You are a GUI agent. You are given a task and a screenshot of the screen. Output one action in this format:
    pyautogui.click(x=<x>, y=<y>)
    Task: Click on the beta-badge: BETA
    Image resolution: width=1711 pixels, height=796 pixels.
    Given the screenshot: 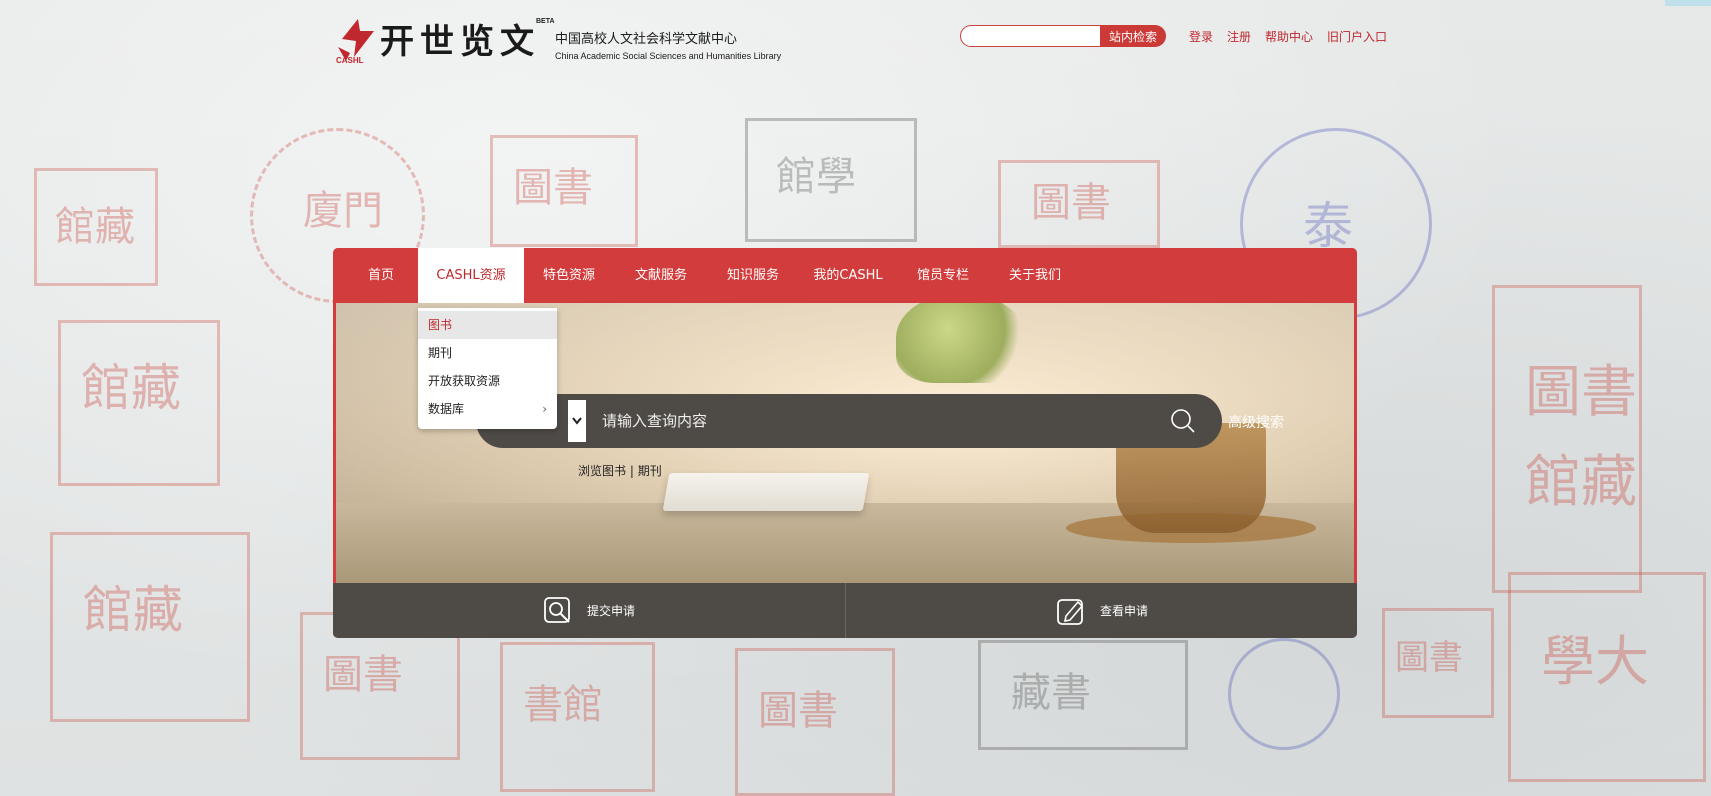 What is the action you would take?
    pyautogui.click(x=545, y=21)
    